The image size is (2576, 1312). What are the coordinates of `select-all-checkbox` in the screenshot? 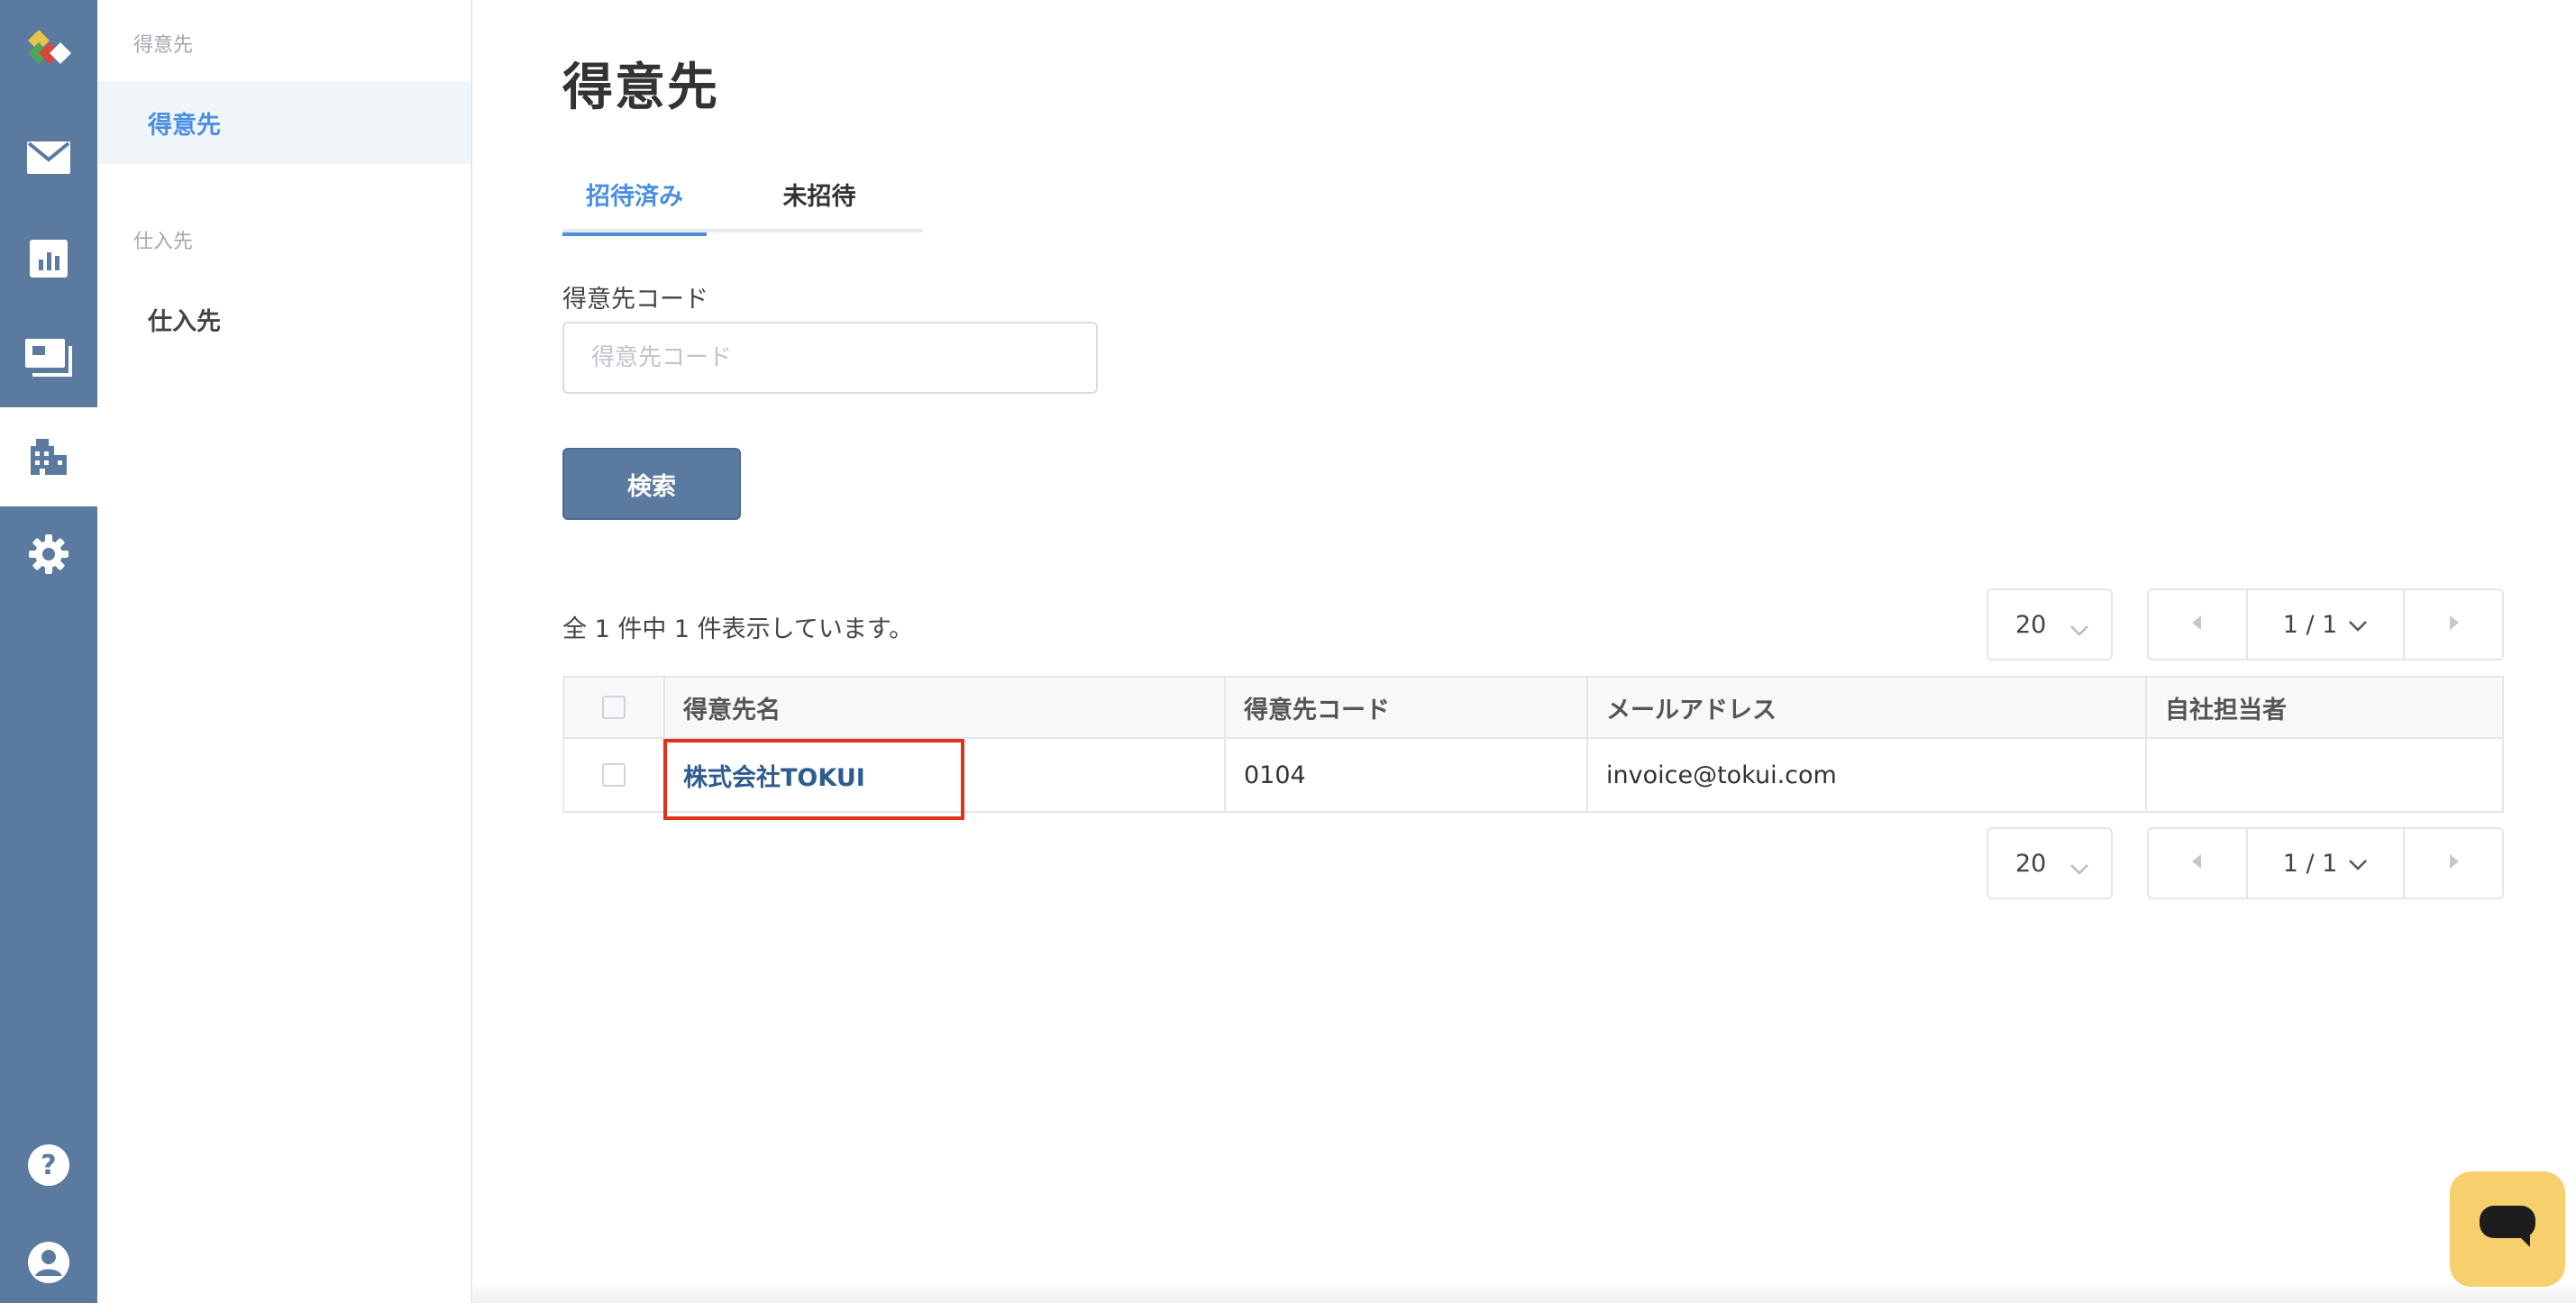 It's located at (614, 708).